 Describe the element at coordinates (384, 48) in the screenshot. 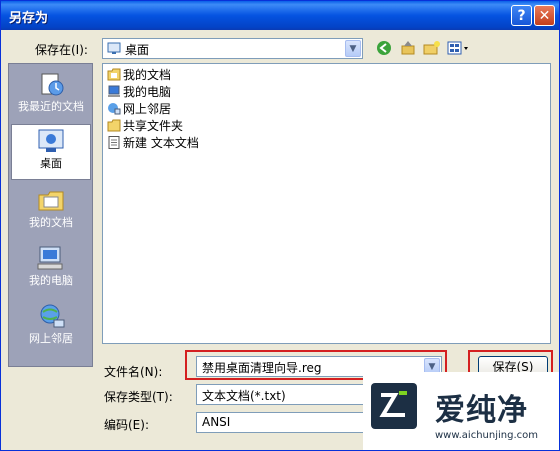

I see `back-icon` at that location.